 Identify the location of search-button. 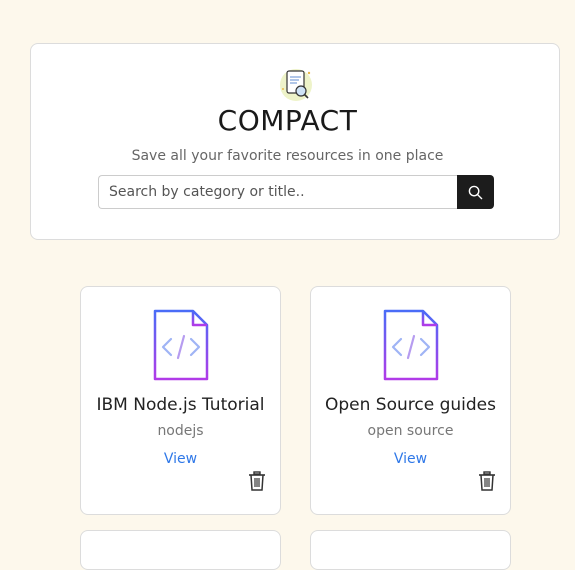
(475, 192).